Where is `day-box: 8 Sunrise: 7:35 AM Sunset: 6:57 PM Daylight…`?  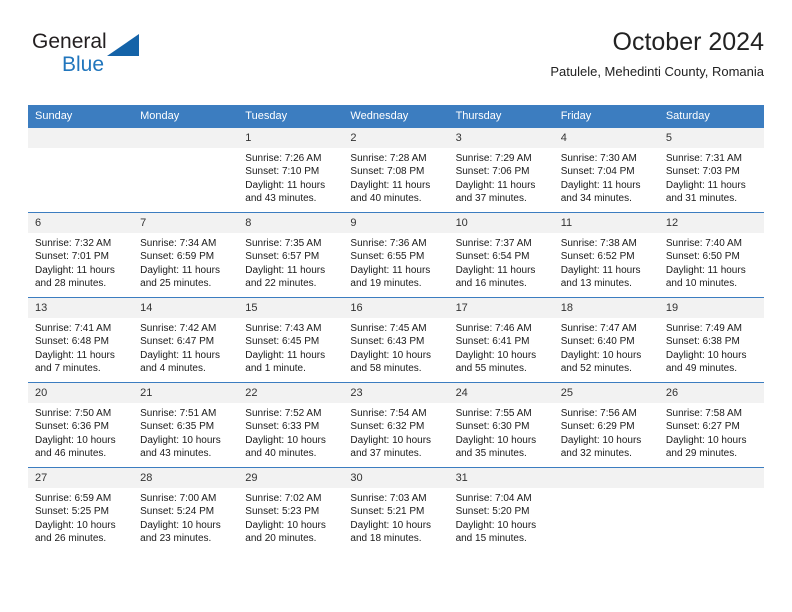 day-box: 8 Sunrise: 7:35 AM Sunset: 6:57 PM Daylight… is located at coordinates (291, 255).